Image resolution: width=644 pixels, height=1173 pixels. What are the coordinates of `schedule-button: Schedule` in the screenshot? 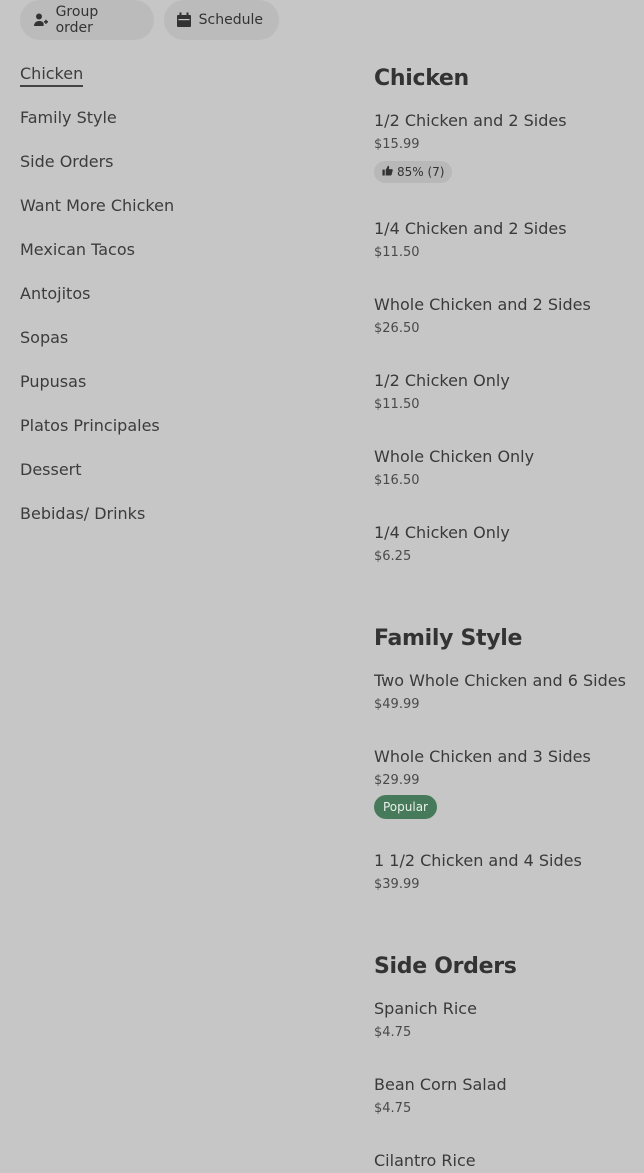 It's located at (221, 20).